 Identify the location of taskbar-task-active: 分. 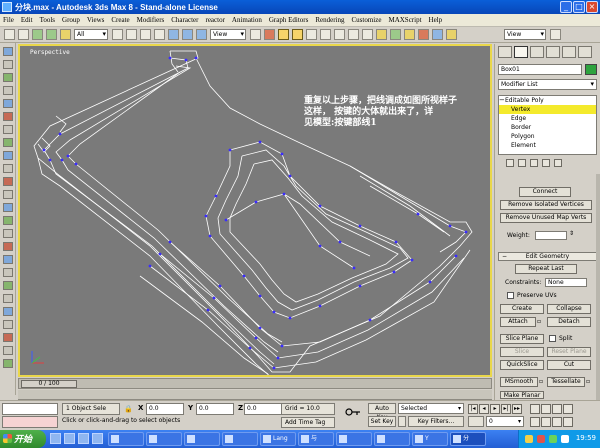
(468, 439).